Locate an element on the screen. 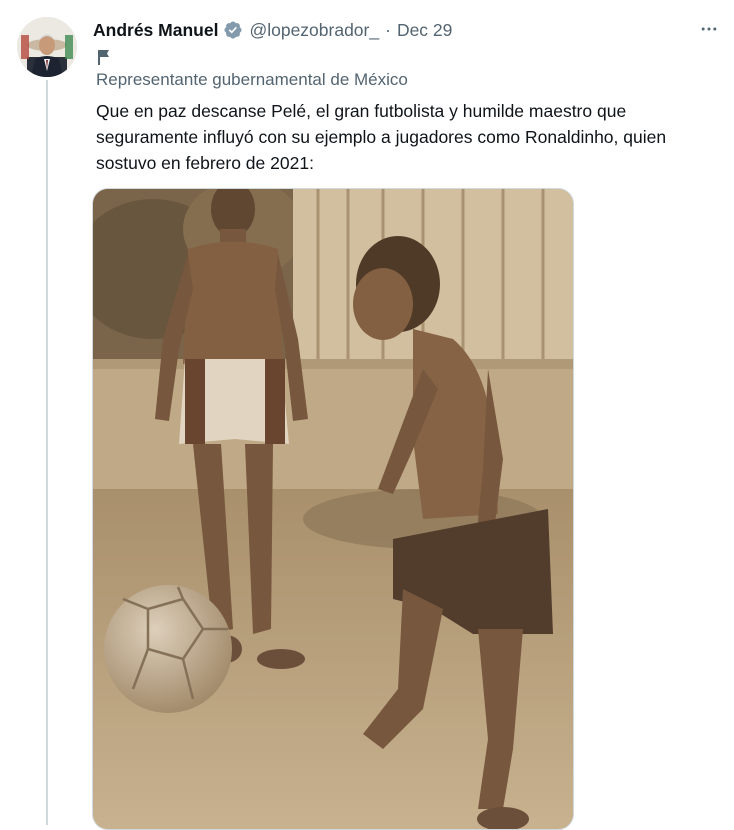 The width and height of the screenshot is (734, 830). flag-icon is located at coordinates (104, 59).